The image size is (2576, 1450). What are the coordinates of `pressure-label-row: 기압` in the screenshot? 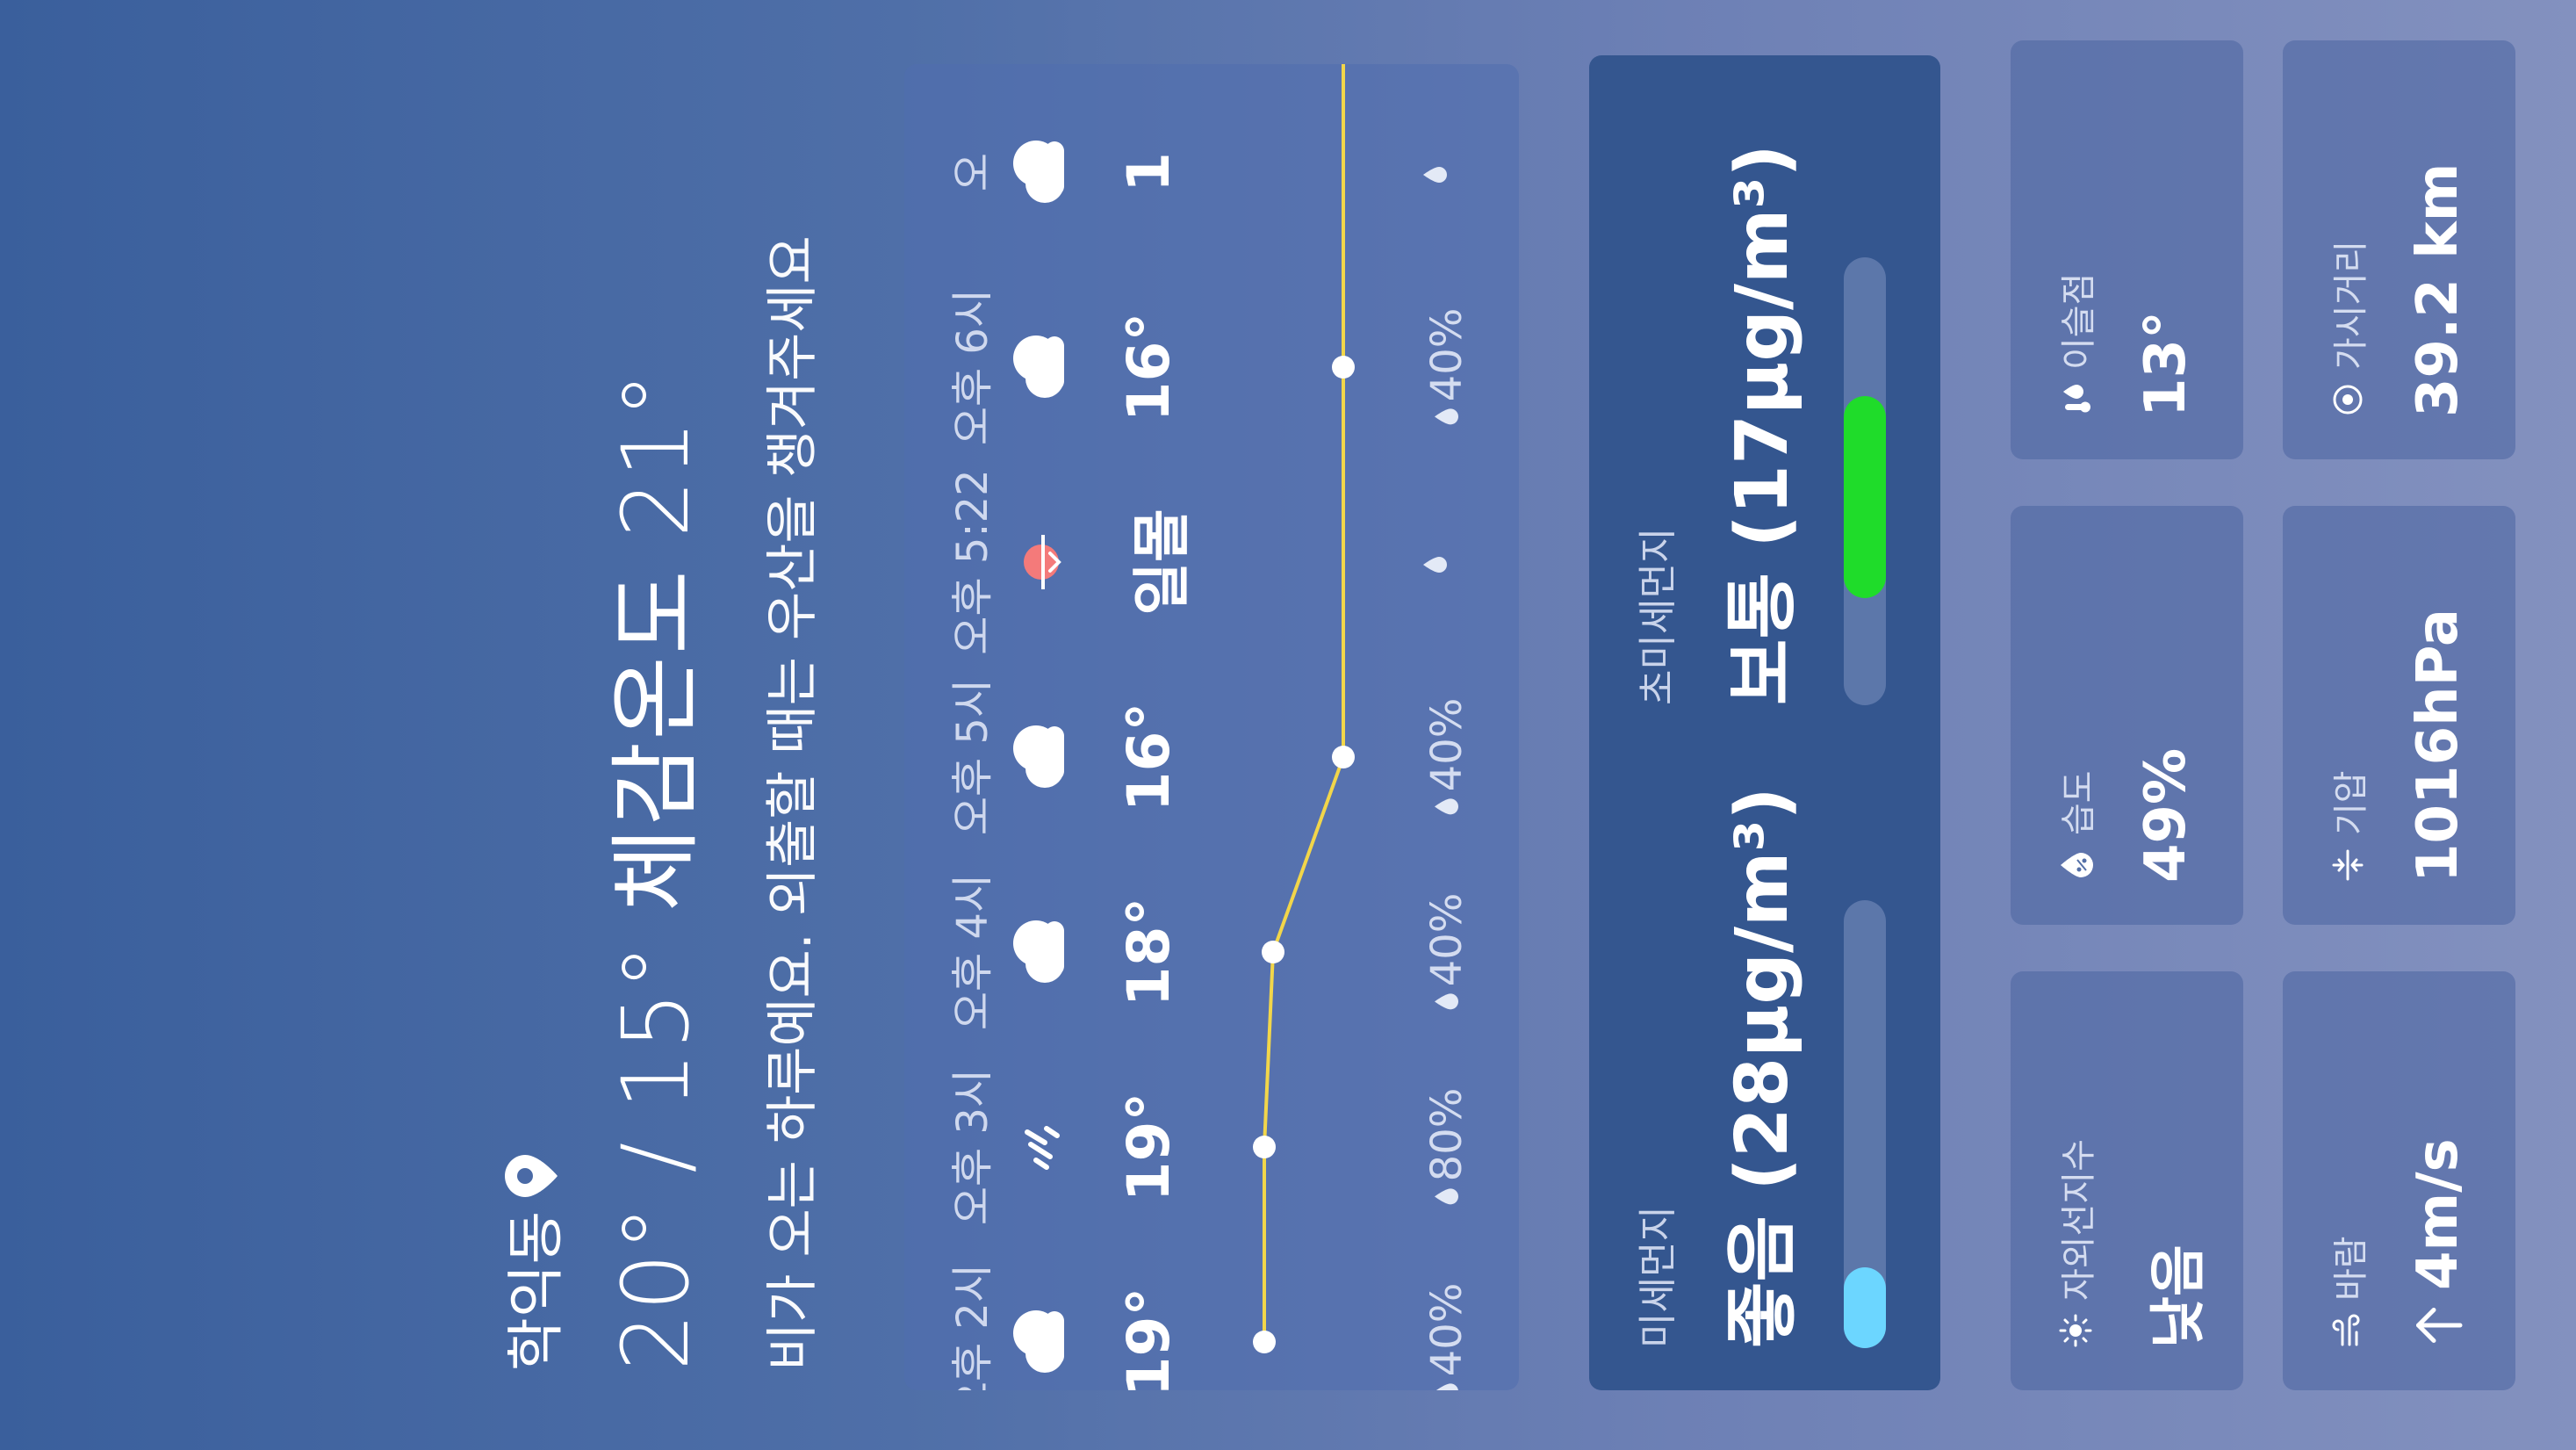 It's located at (2347, 827).